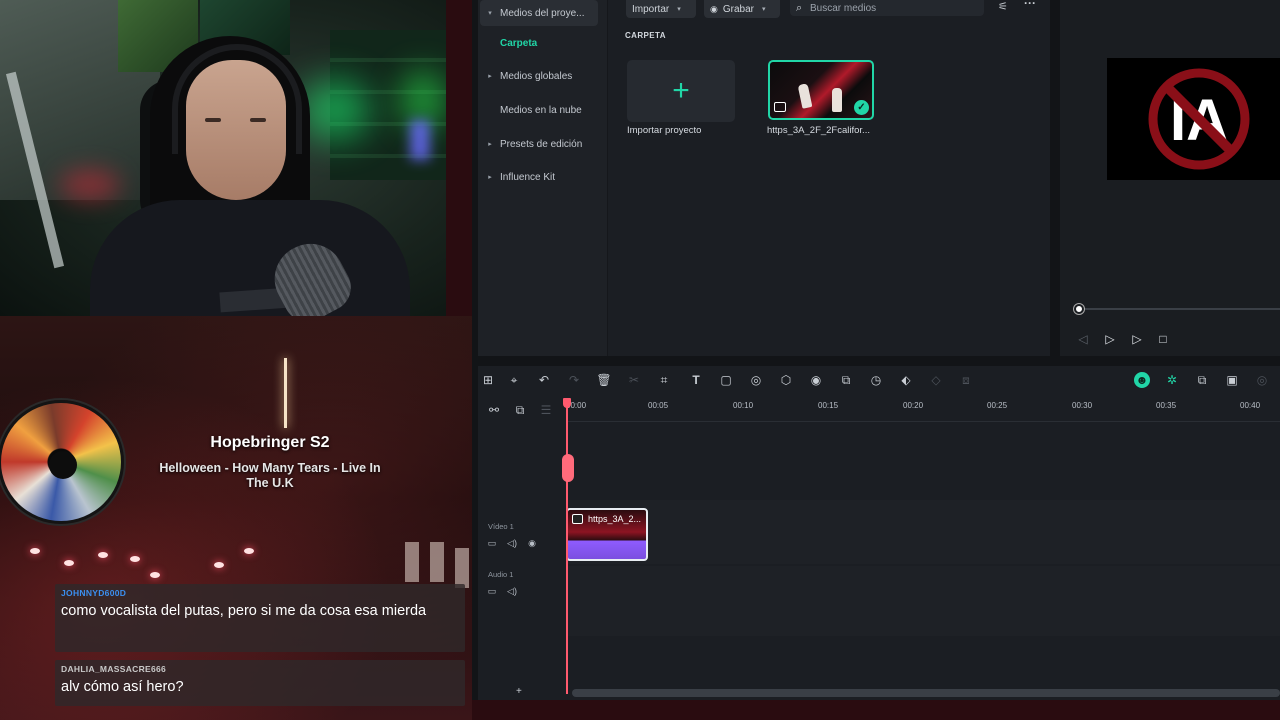 The width and height of the screenshot is (1280, 720). I want to click on sidebar-item-influence-kit: ▸ Influence Kit, so click(539, 177).